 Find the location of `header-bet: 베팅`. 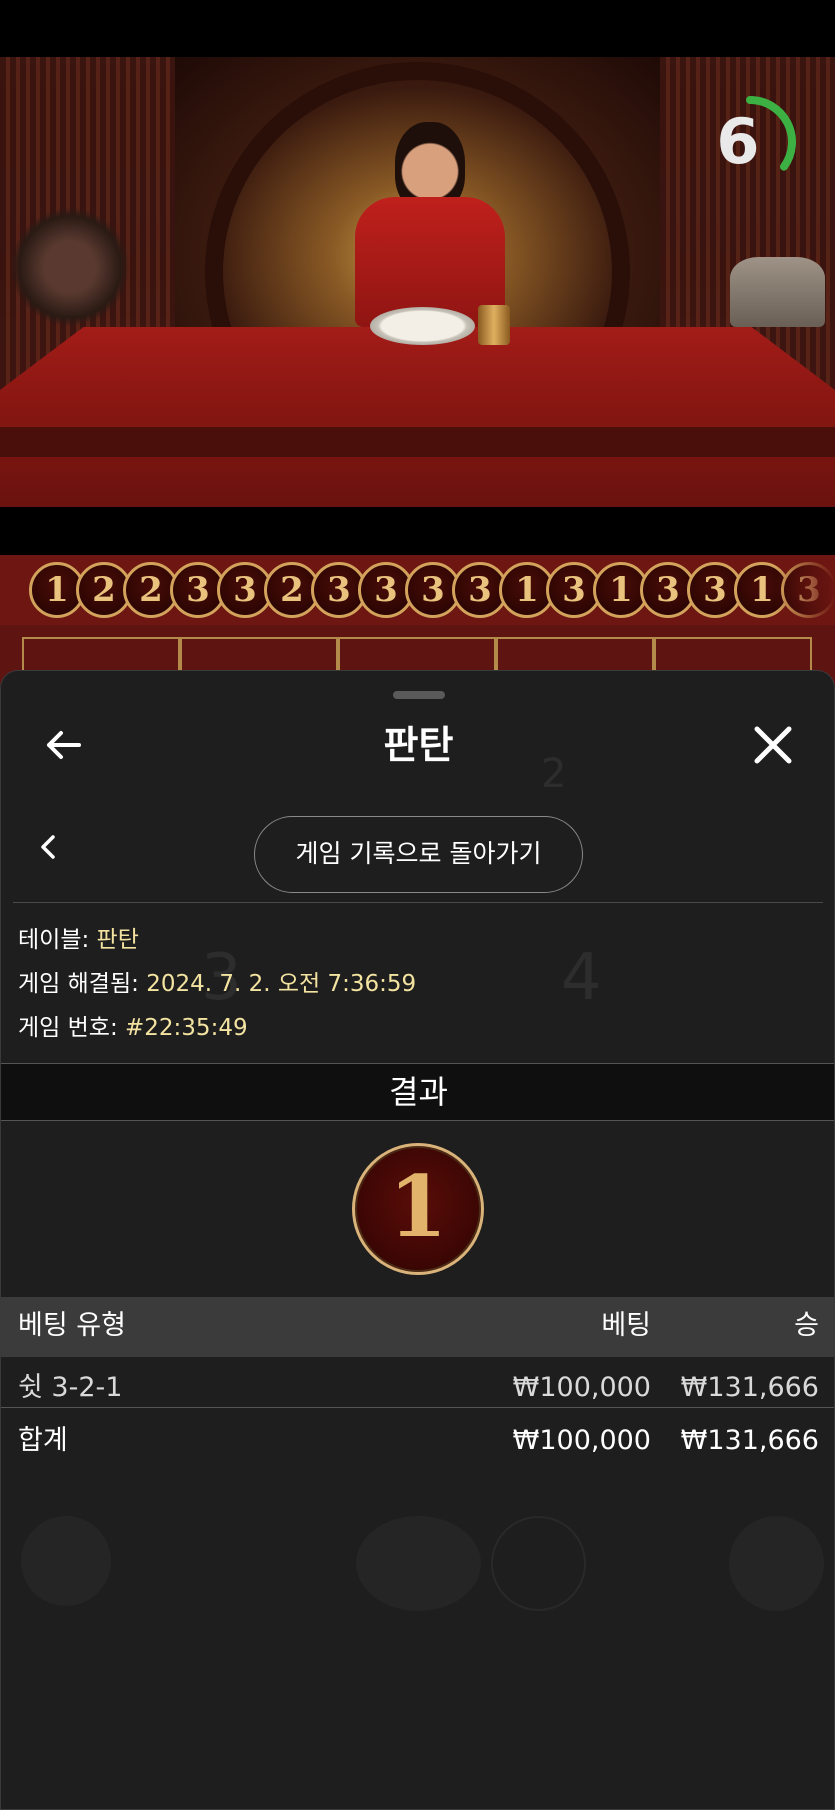

header-bet: 베팅 is located at coordinates (626, 1325).